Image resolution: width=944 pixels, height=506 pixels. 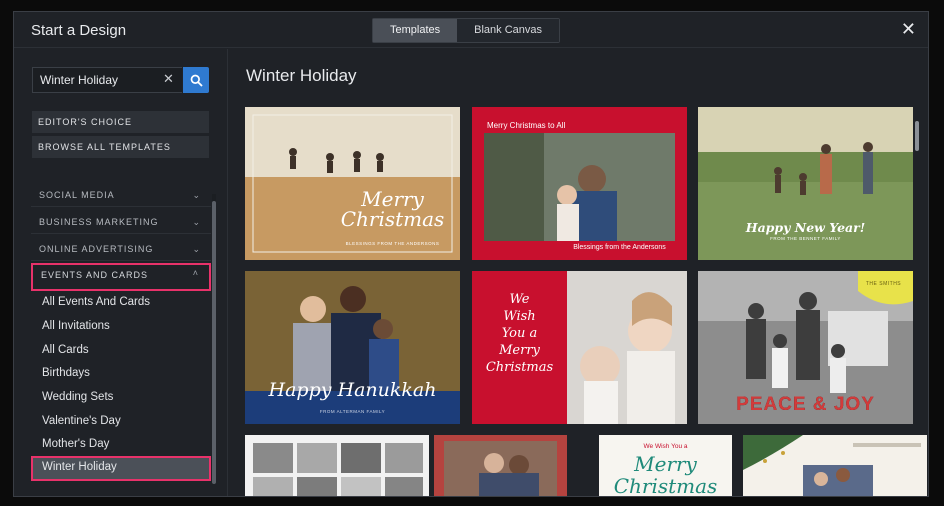 I want to click on category-social-media: SOCIAL MEDIA ⌄, so click(x=121, y=195).